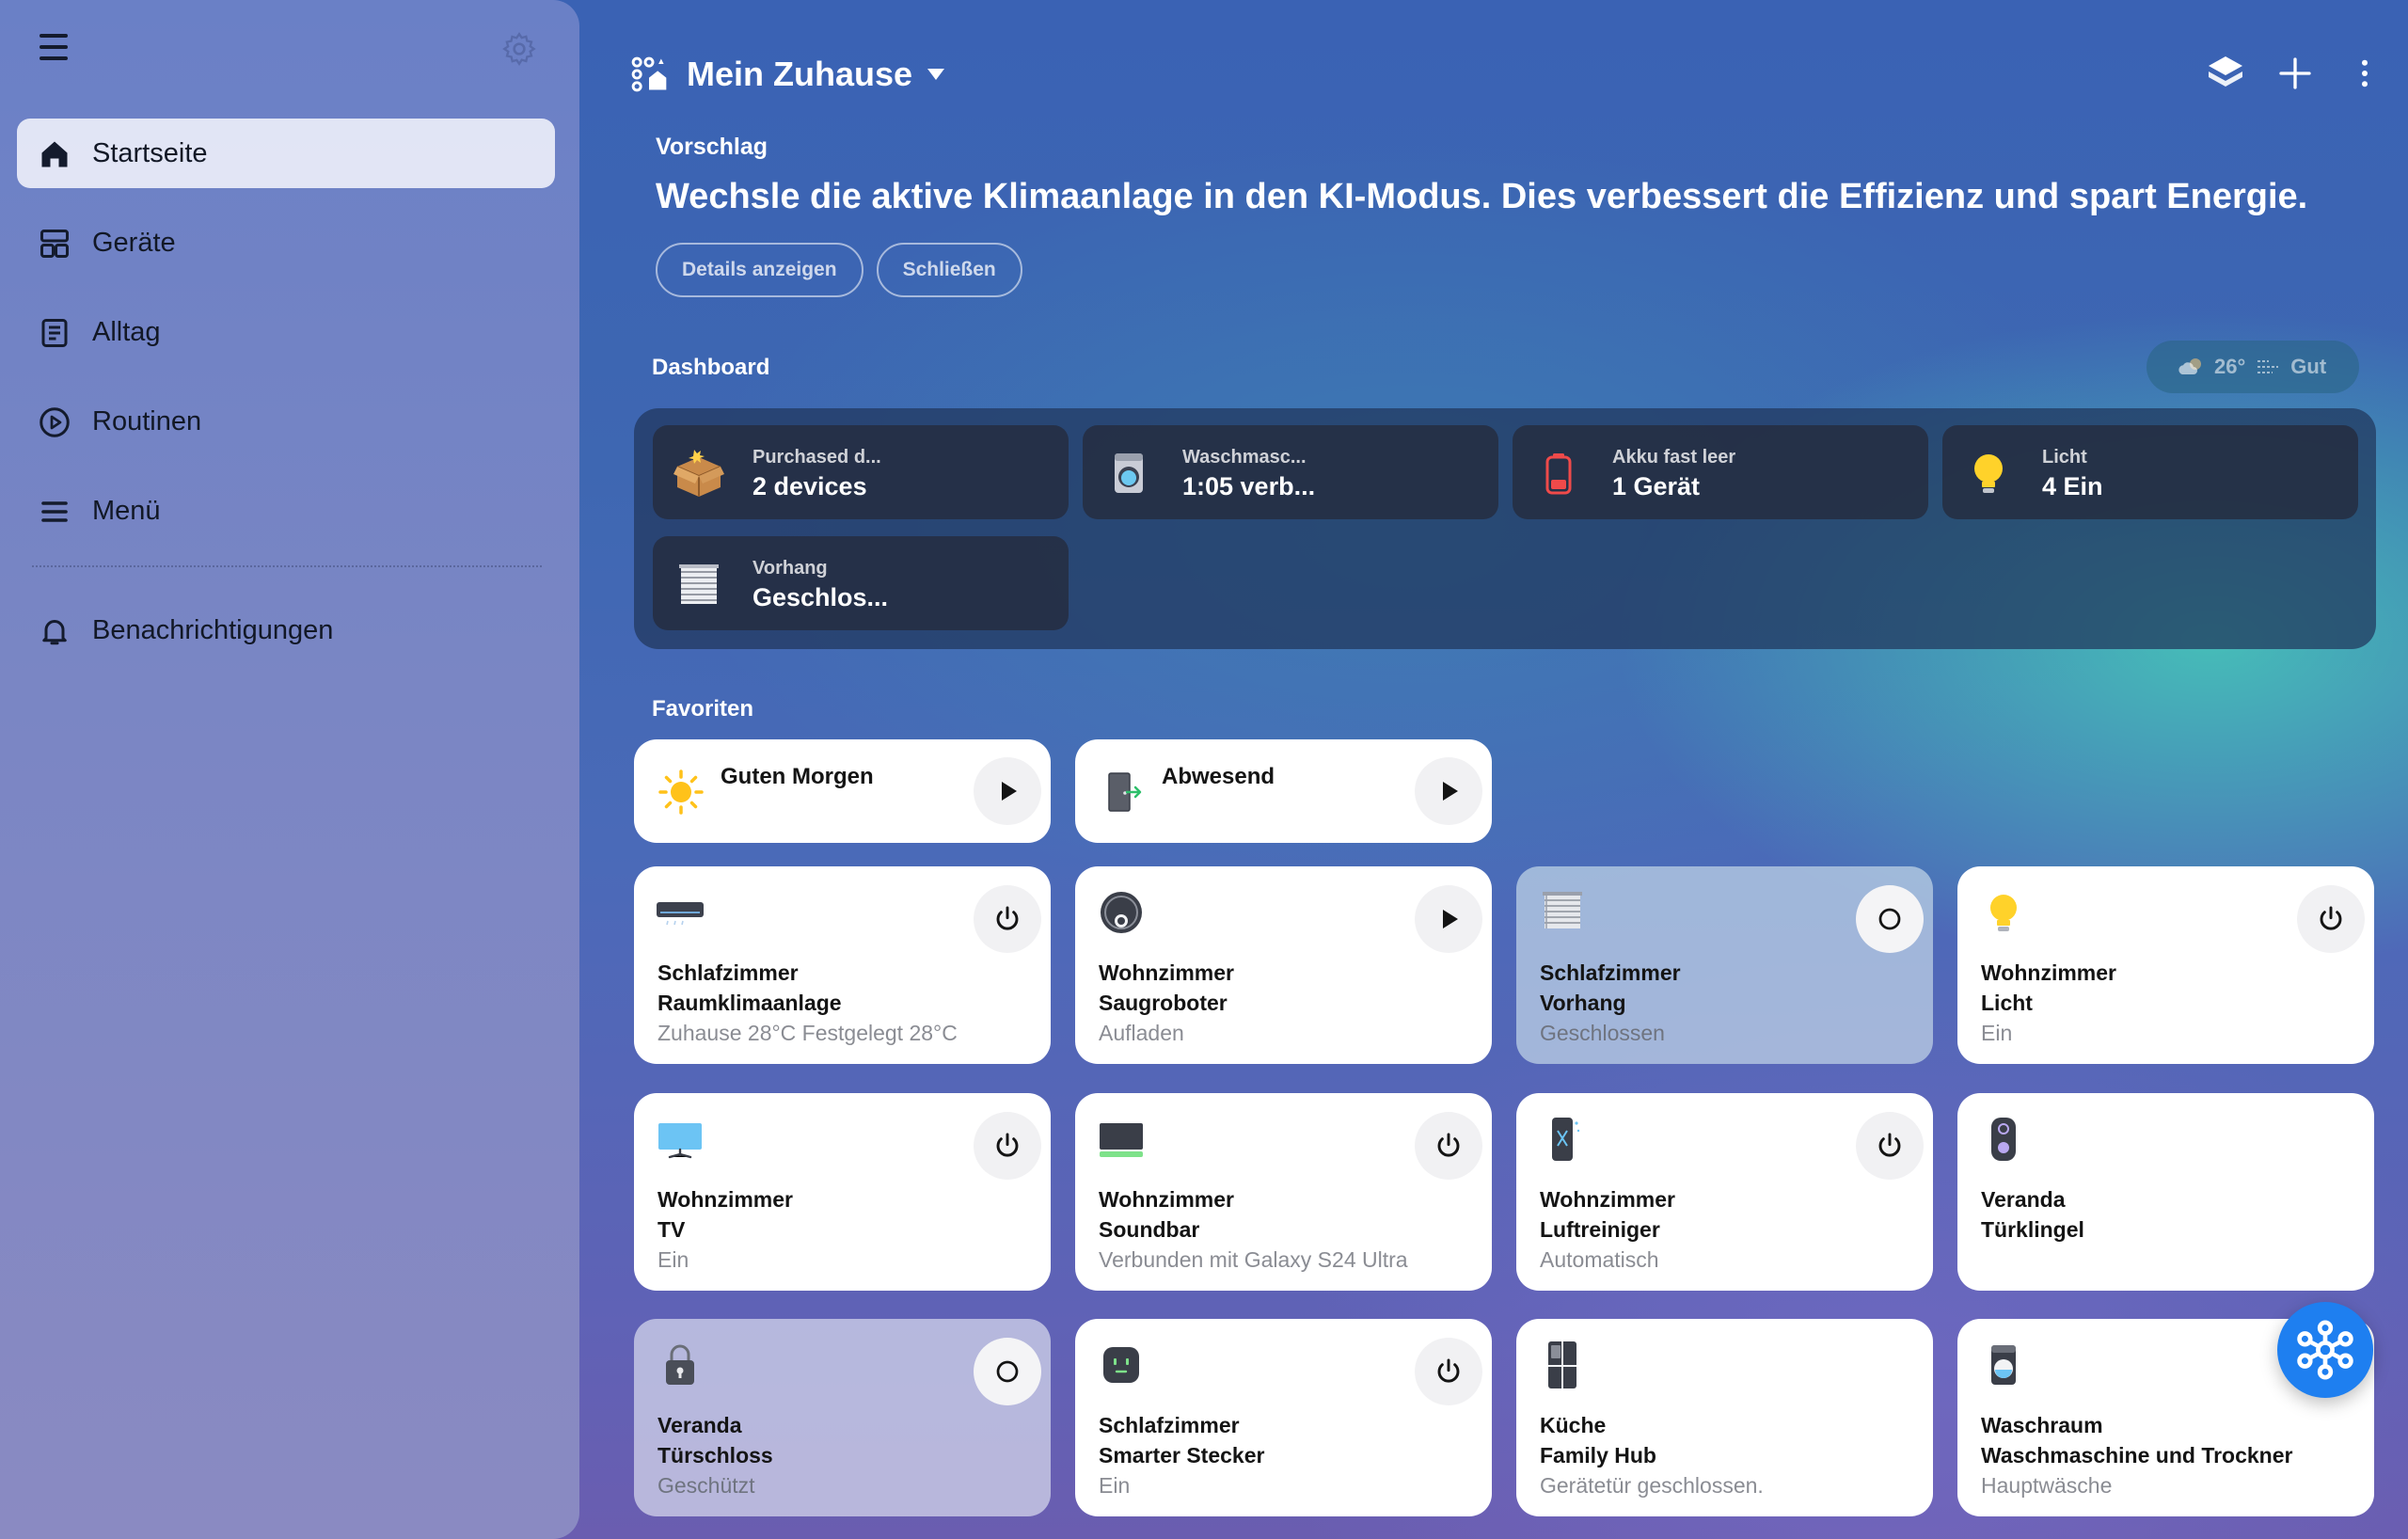  What do you see at coordinates (1129, 473) in the screenshot?
I see `washer-icon` at bounding box center [1129, 473].